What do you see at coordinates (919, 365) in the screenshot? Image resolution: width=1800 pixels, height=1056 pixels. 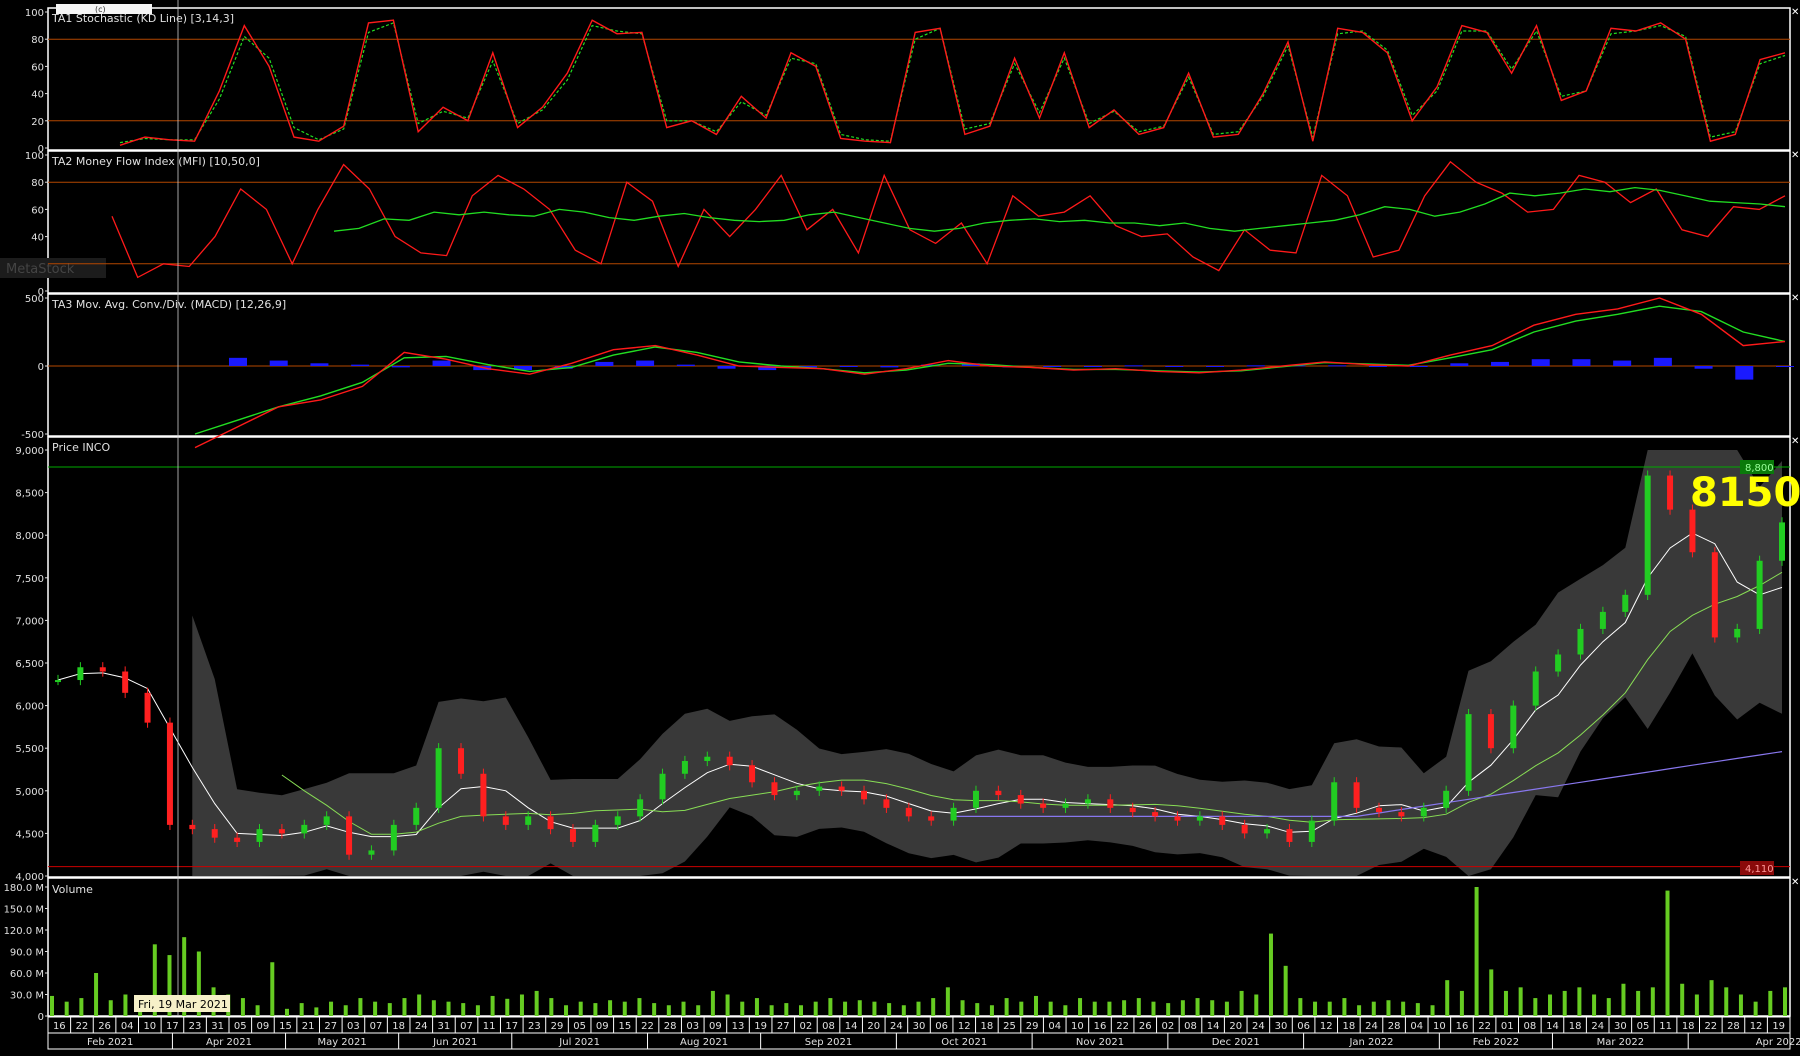 I see `macd-panel-frame` at bounding box center [919, 365].